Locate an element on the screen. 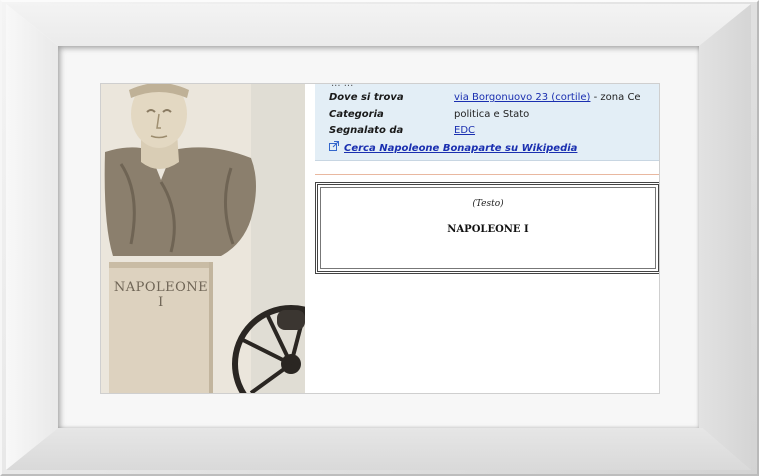 Image resolution: width=759 pixels, height=476 pixels. wikipedia-row: Cerca Napoleone Bonaparte su Wikipedia is located at coordinates (453, 147).